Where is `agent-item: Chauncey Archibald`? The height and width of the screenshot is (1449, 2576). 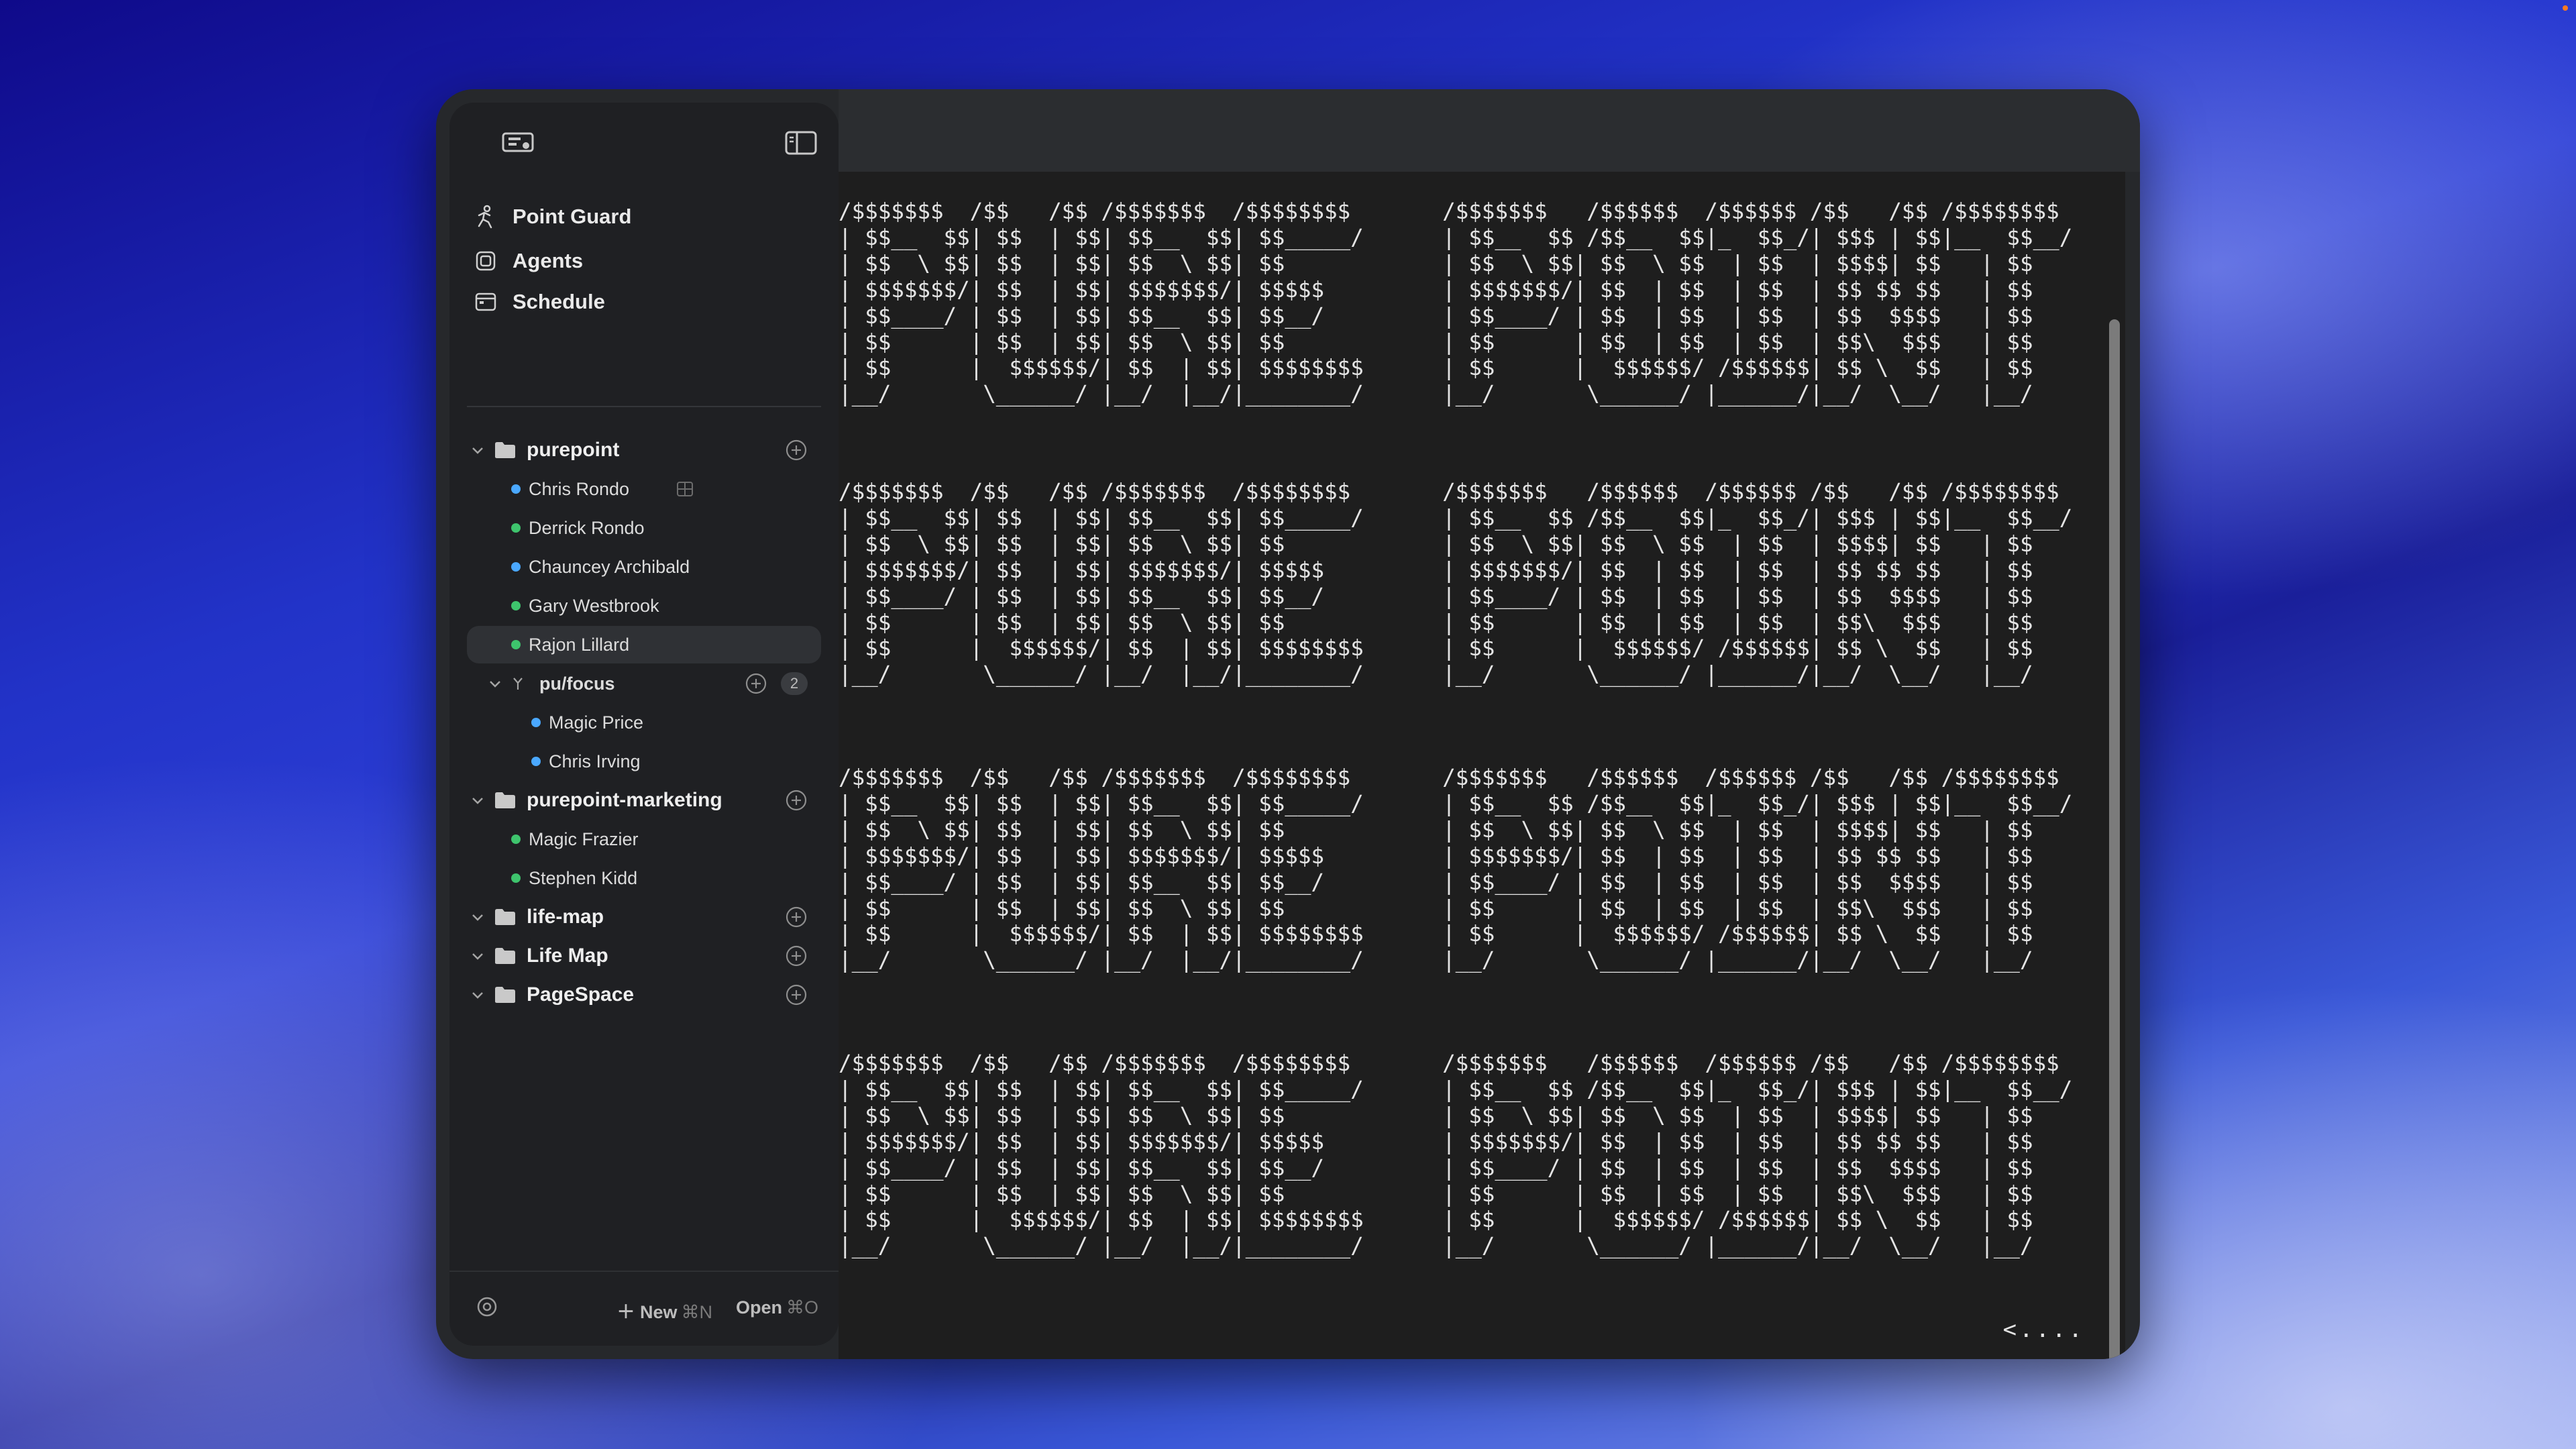 agent-item: Chauncey Archibald is located at coordinates (644, 567).